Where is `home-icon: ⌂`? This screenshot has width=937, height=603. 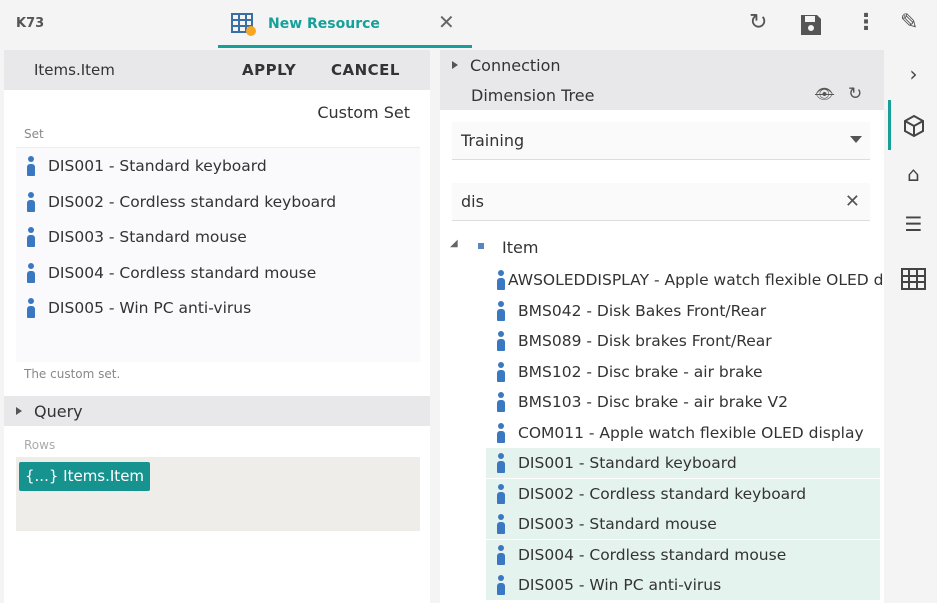 home-icon: ⌂ is located at coordinates (913, 174).